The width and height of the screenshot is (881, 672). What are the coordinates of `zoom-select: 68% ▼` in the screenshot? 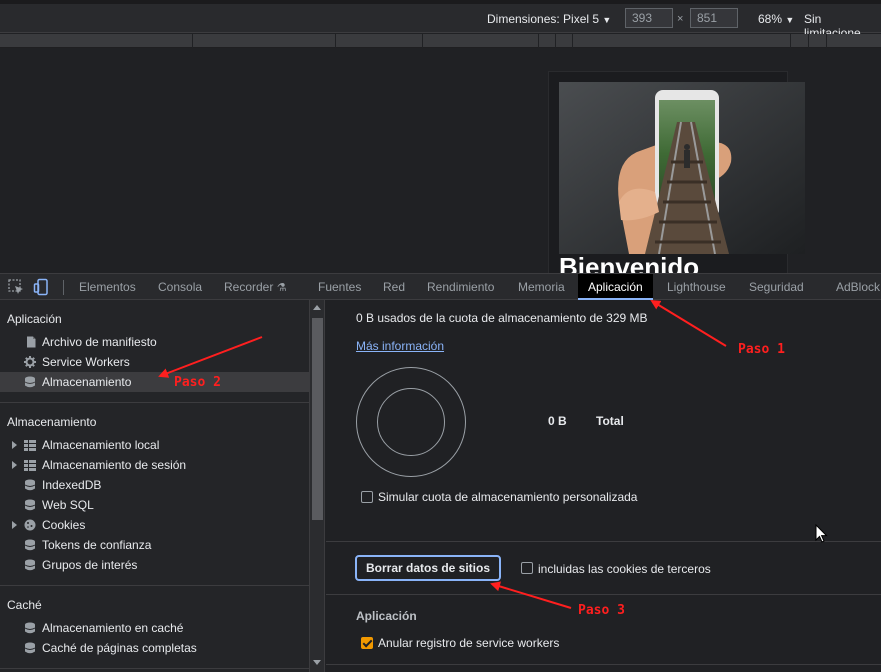 It's located at (776, 19).